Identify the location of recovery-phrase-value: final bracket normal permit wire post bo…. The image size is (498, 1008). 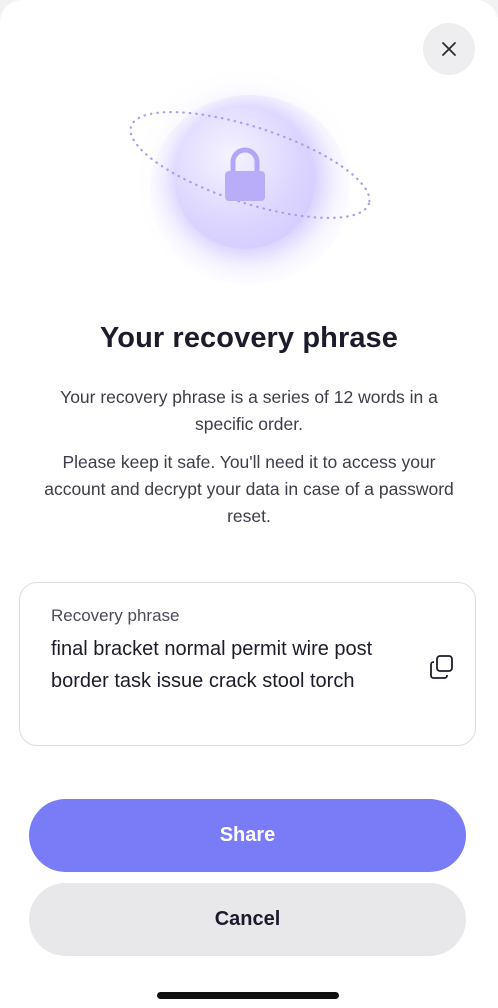
(212, 665).